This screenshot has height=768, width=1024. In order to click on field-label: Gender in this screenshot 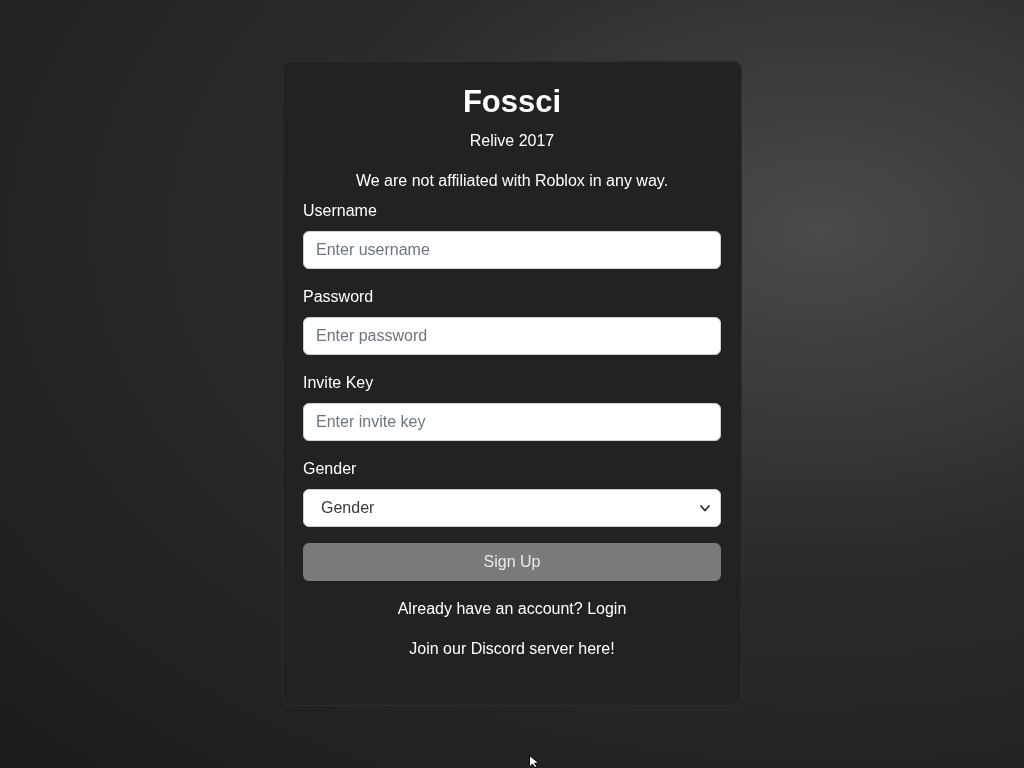, I will do `click(330, 469)`.